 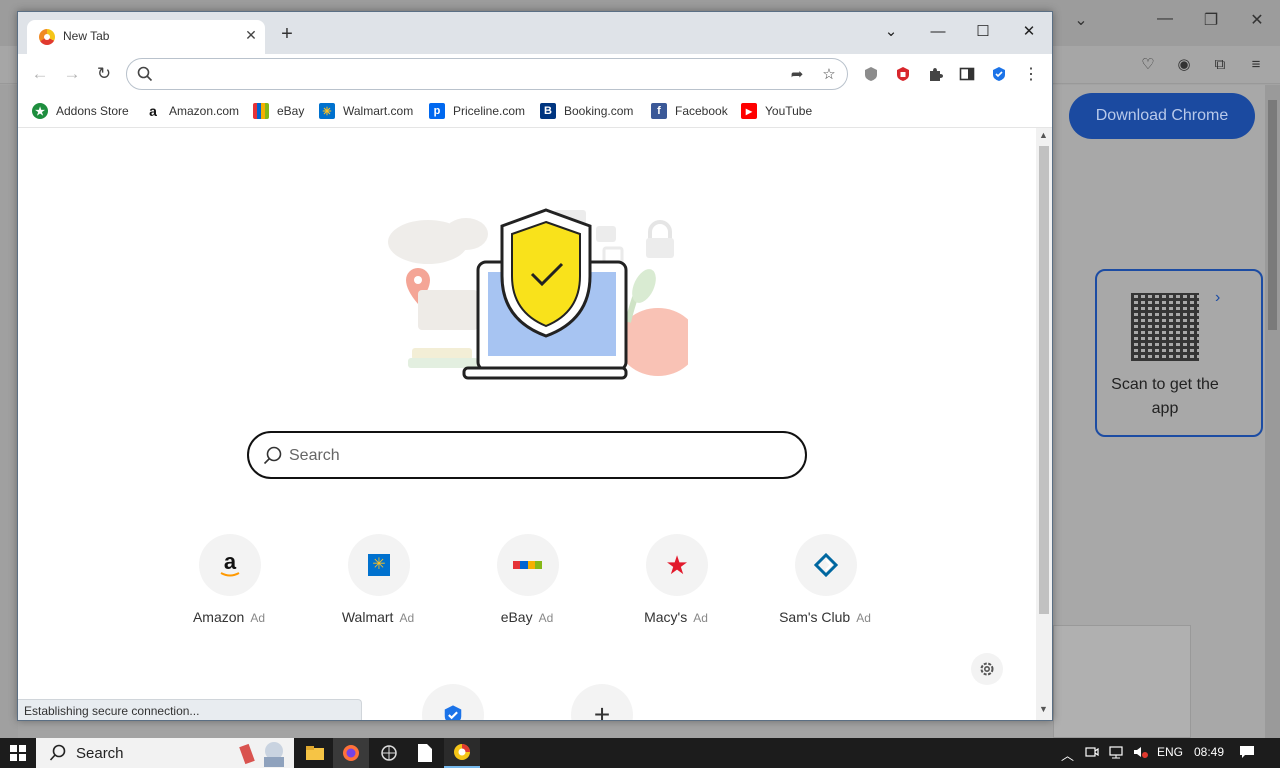 What do you see at coordinates (999, 74) in the screenshot?
I see `extension-blue-shield-icon` at bounding box center [999, 74].